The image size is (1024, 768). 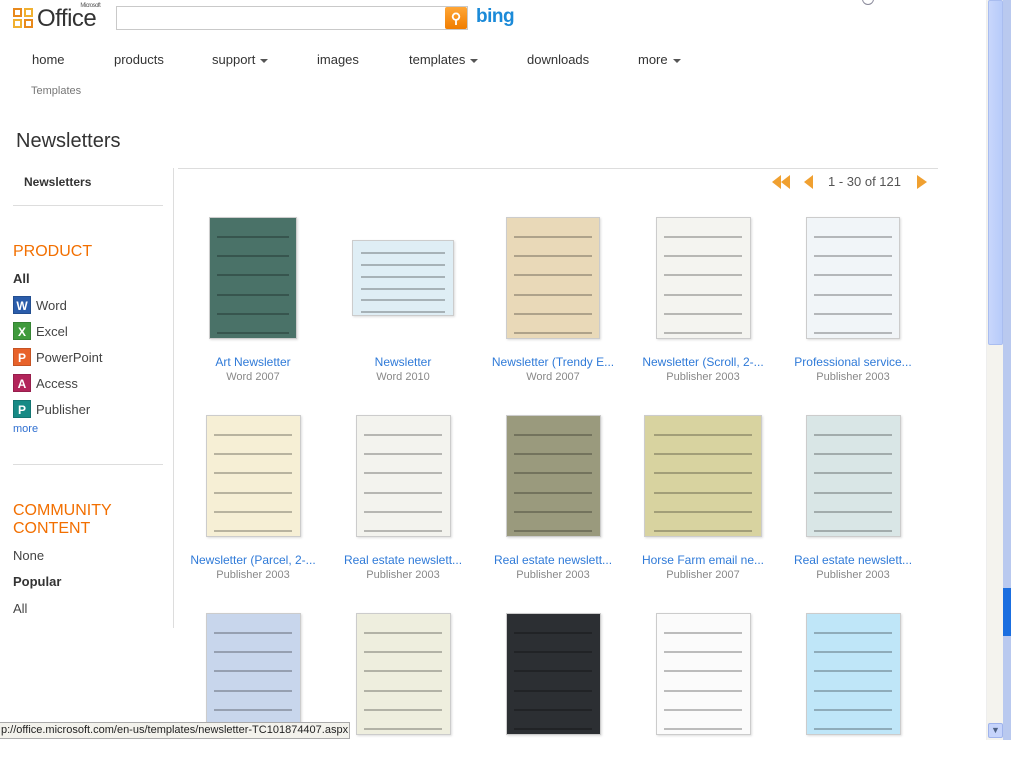 What do you see at coordinates (22, 383) in the screenshot?
I see `access-icon: A` at bounding box center [22, 383].